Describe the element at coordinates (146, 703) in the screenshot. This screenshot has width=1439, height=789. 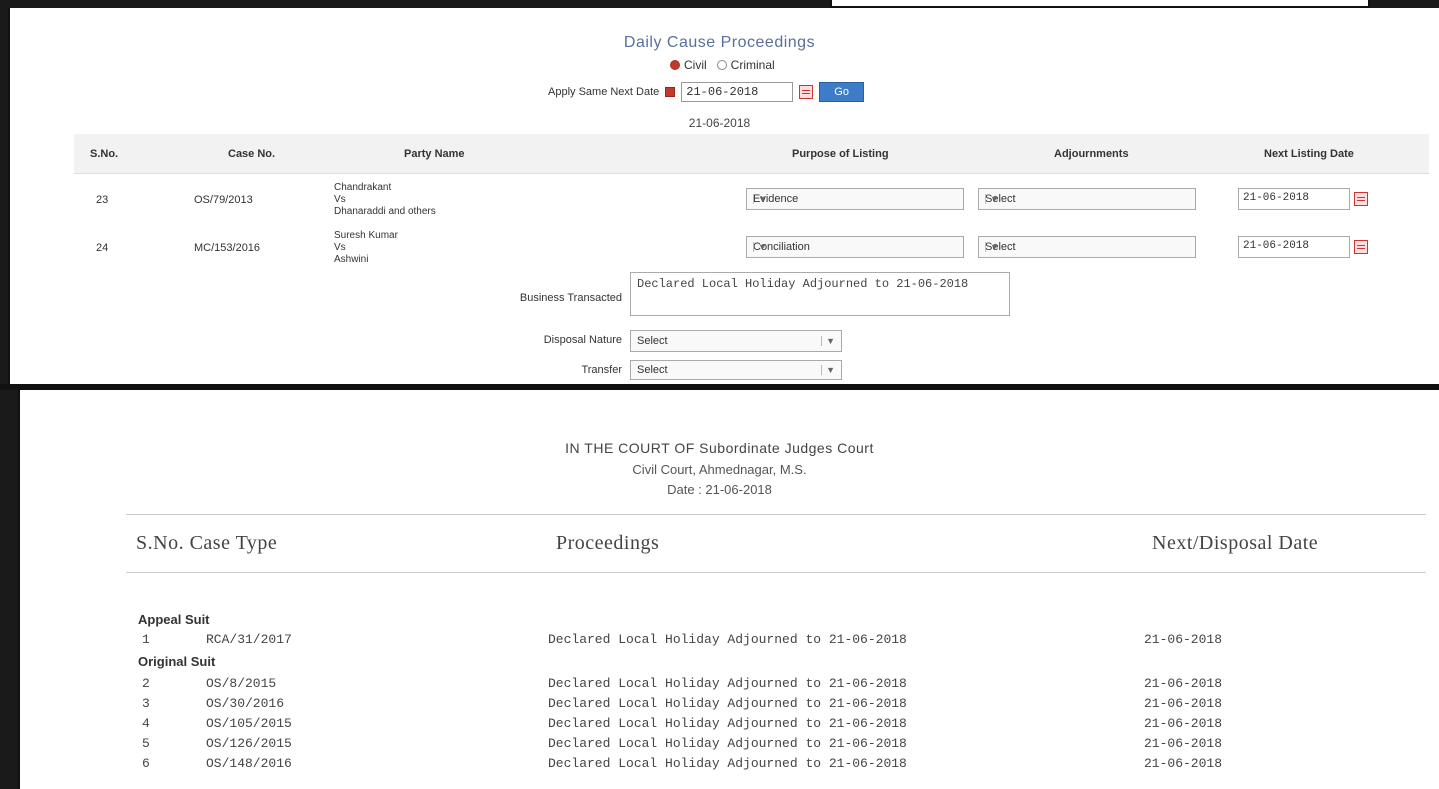
I see `item-sno: 3` at that location.